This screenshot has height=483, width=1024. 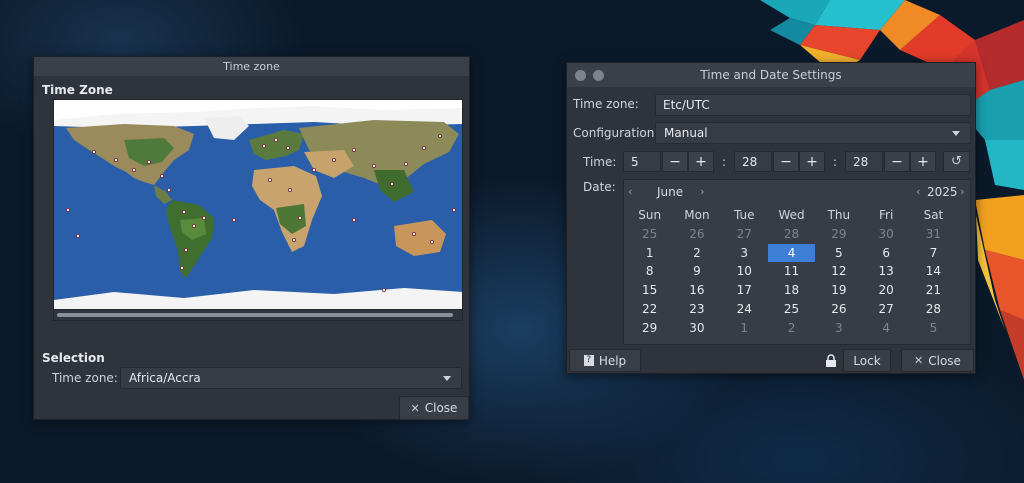 I want to click on calendar-day-selected: 4, so click(x=791, y=253).